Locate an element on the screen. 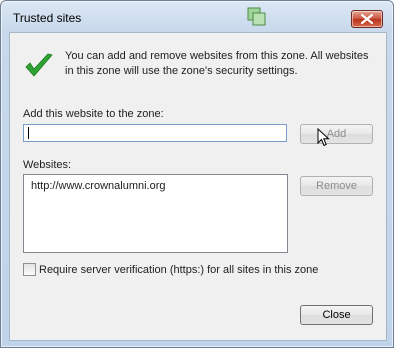 This screenshot has height=348, width=394. checkmark-icon is located at coordinates (39, 67).